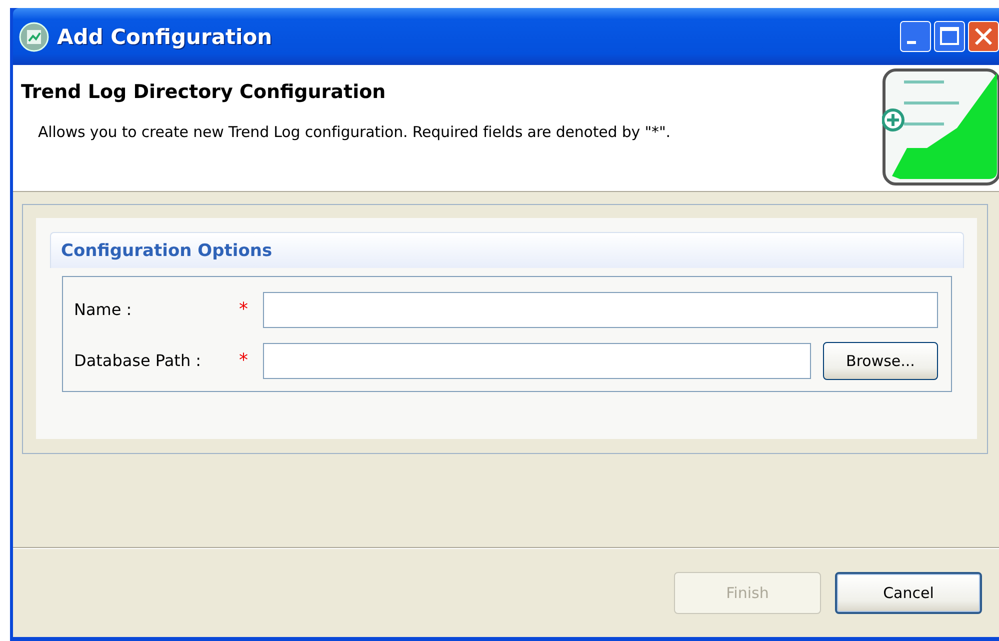 This screenshot has width=999, height=641. Describe the element at coordinates (600, 310) in the screenshot. I see `input-field` at that location.